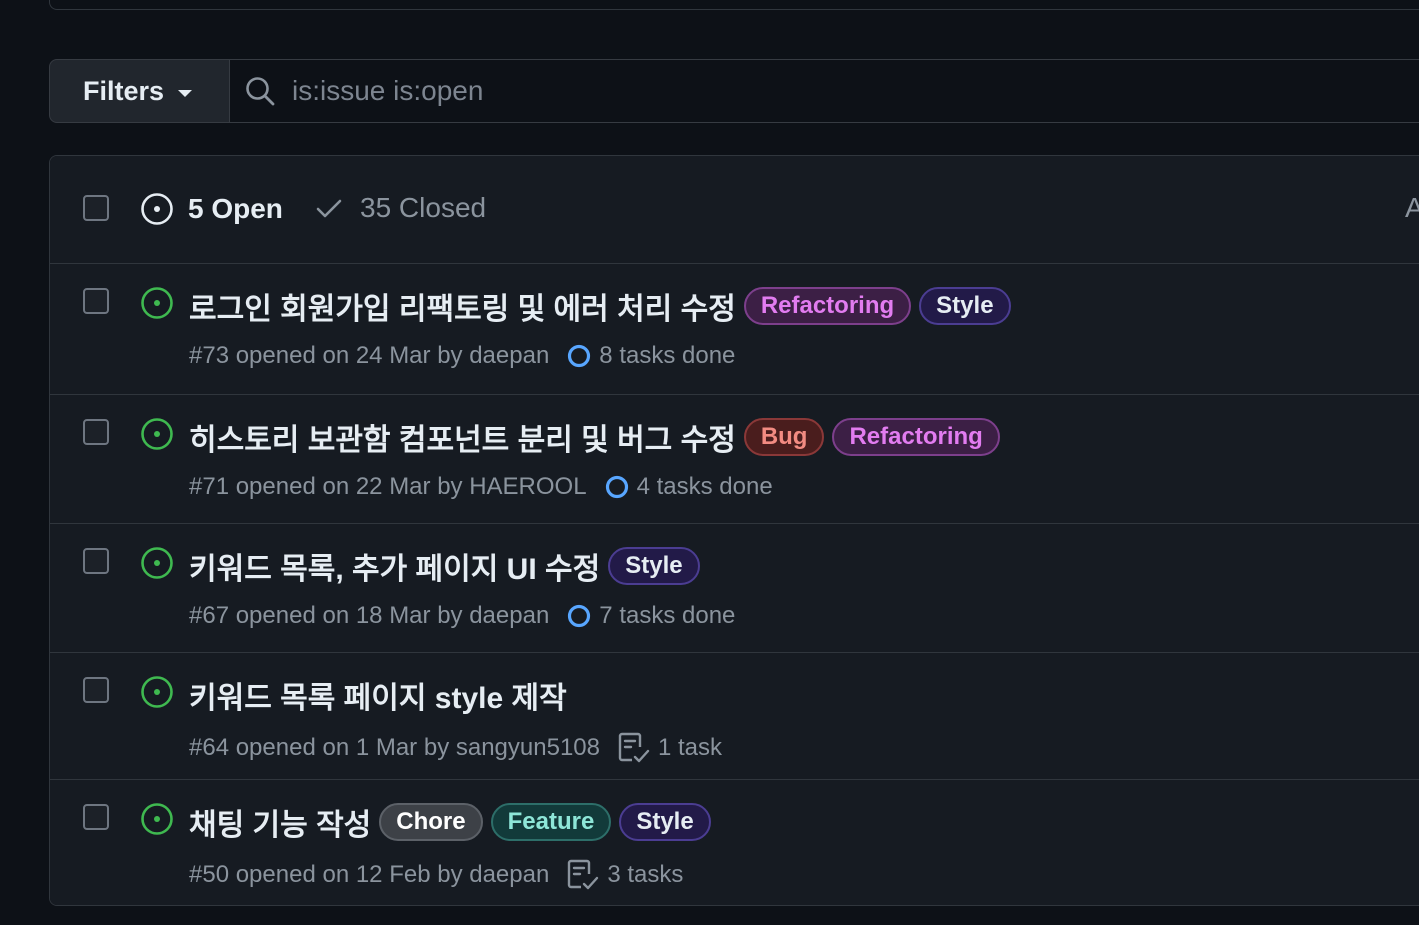 Image resolution: width=1419 pixels, height=925 pixels. What do you see at coordinates (369, 616) in the screenshot?
I see `issue-meta: #67 opened on 18 Mar by daepan` at bounding box center [369, 616].